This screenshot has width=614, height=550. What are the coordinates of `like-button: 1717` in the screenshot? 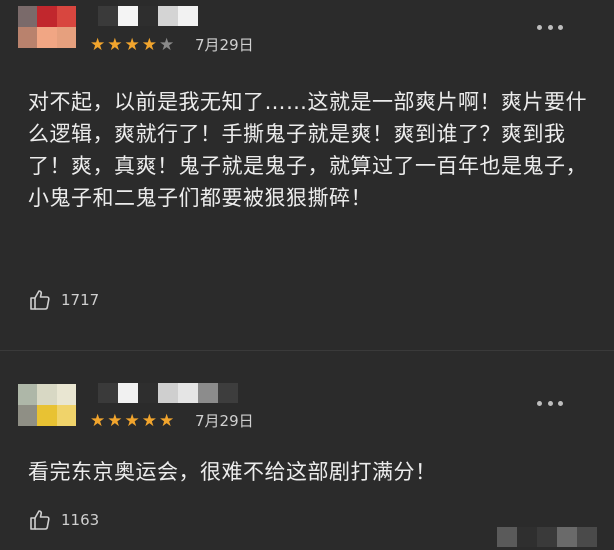 It's located at (63, 300).